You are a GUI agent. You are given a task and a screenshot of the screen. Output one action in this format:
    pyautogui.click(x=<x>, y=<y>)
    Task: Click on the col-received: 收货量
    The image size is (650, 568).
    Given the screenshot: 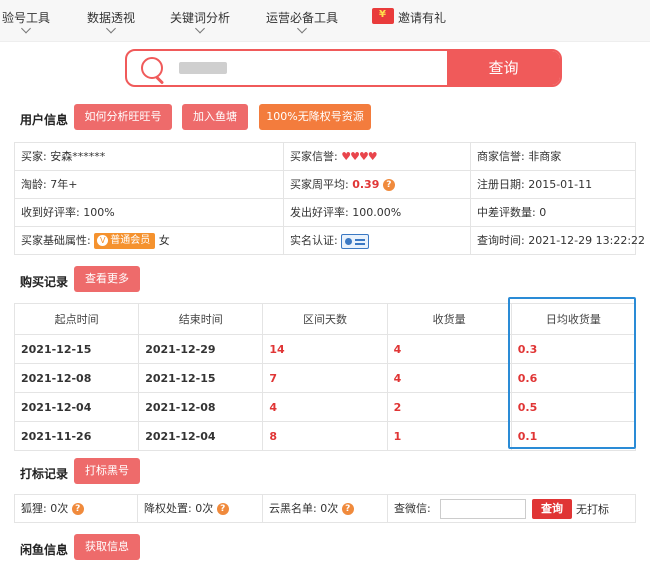 What is the action you would take?
    pyautogui.click(x=449, y=319)
    